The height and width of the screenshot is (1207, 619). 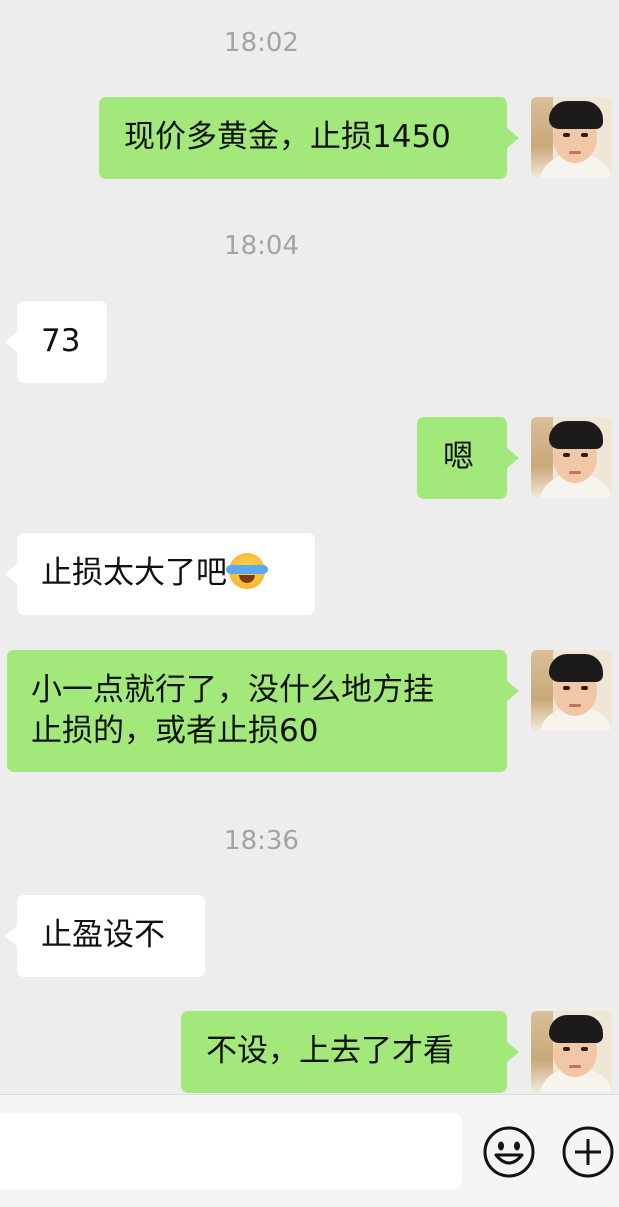 What do you see at coordinates (231, 1151) in the screenshot?
I see `message-input` at bounding box center [231, 1151].